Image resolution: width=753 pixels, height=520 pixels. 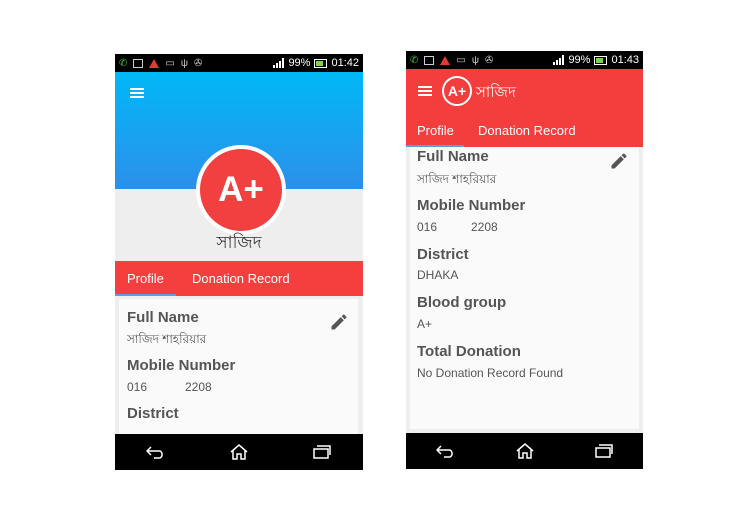 What do you see at coordinates (239, 242) in the screenshot?
I see `profile-name: সাজিদ` at bounding box center [239, 242].